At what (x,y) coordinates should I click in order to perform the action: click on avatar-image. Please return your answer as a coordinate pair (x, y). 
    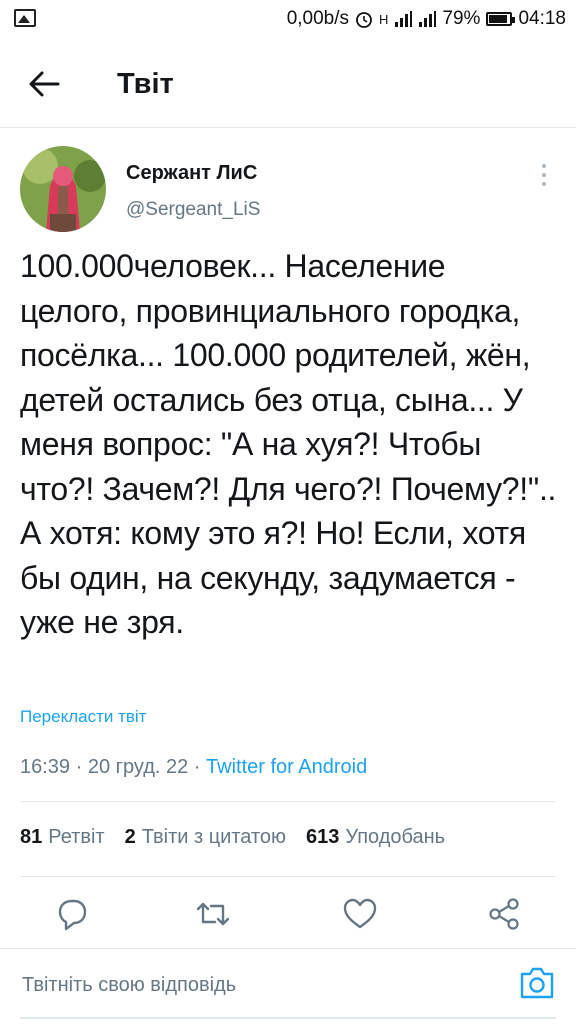
    Looking at the image, I should click on (63, 189).